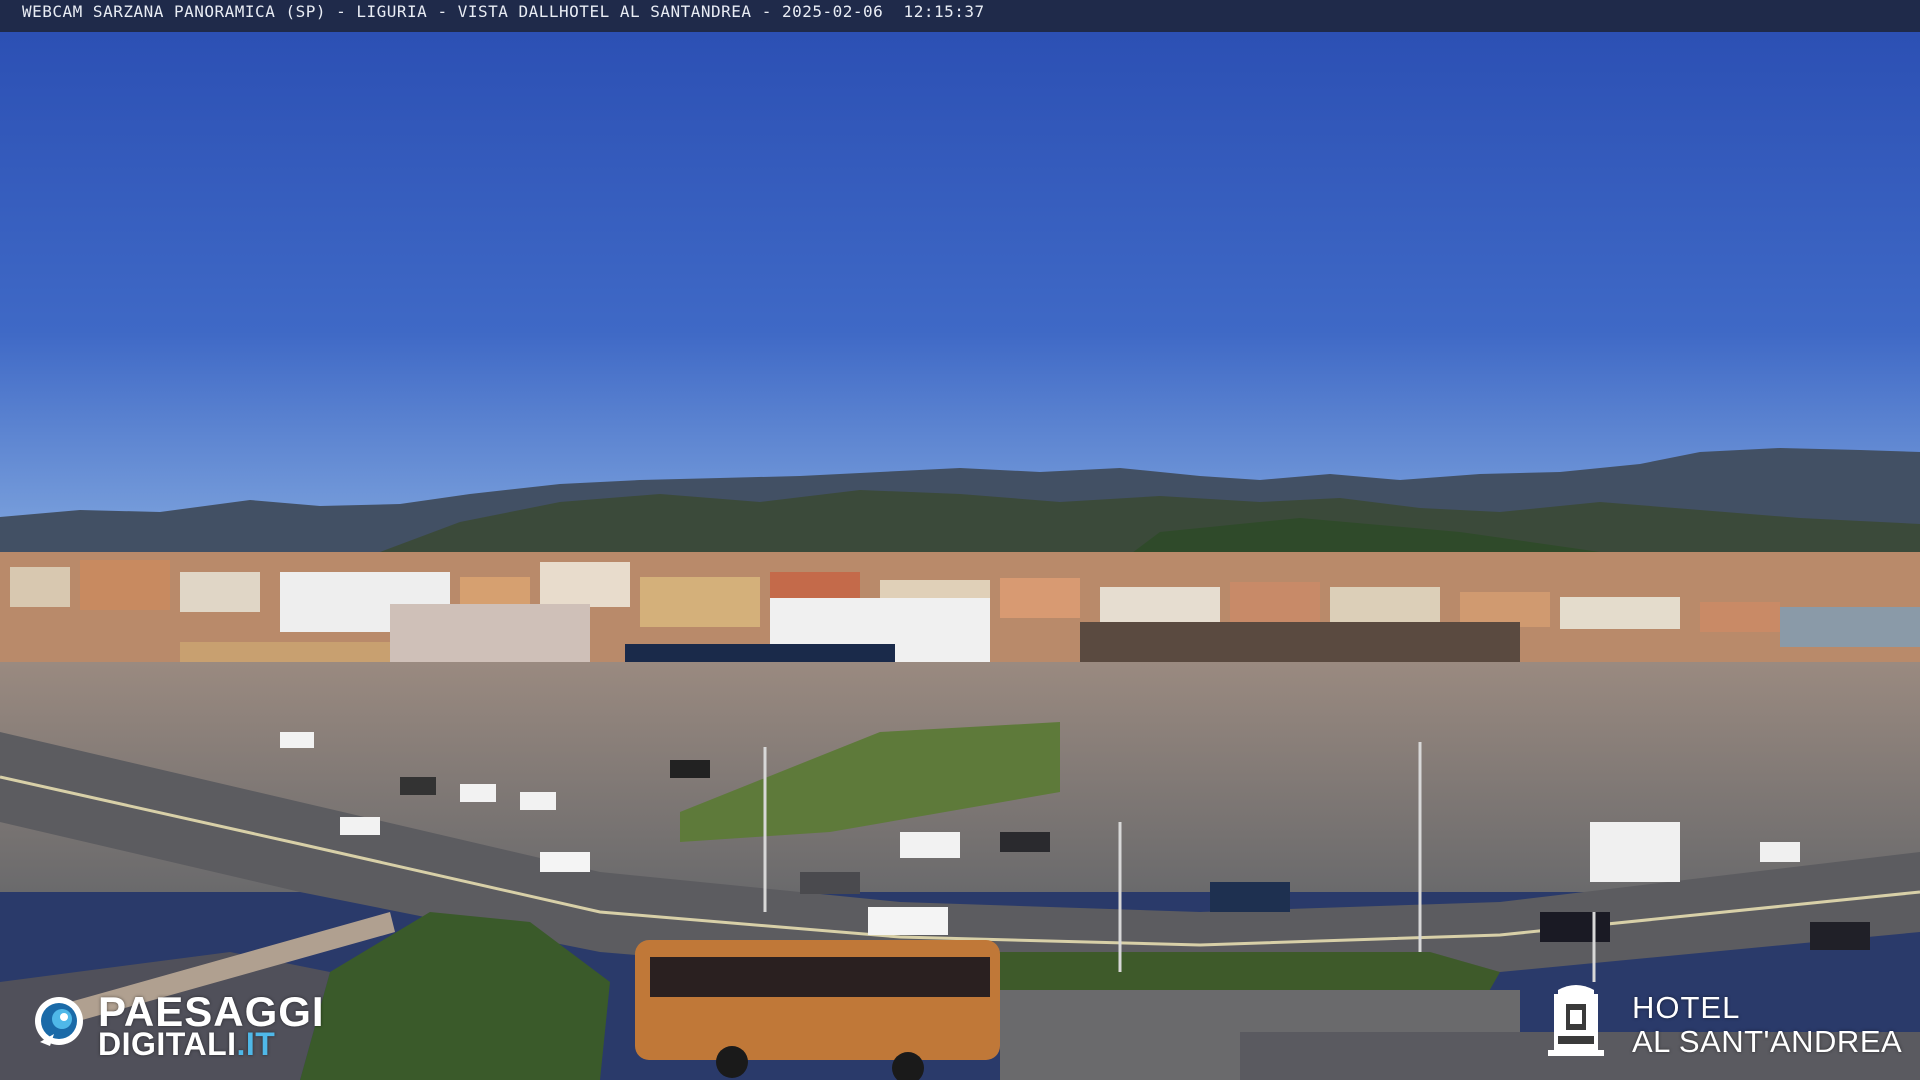  What do you see at coordinates (1767, 1041) in the screenshot?
I see `hotel-name-line2: AL SANT'ANDREA` at bounding box center [1767, 1041].